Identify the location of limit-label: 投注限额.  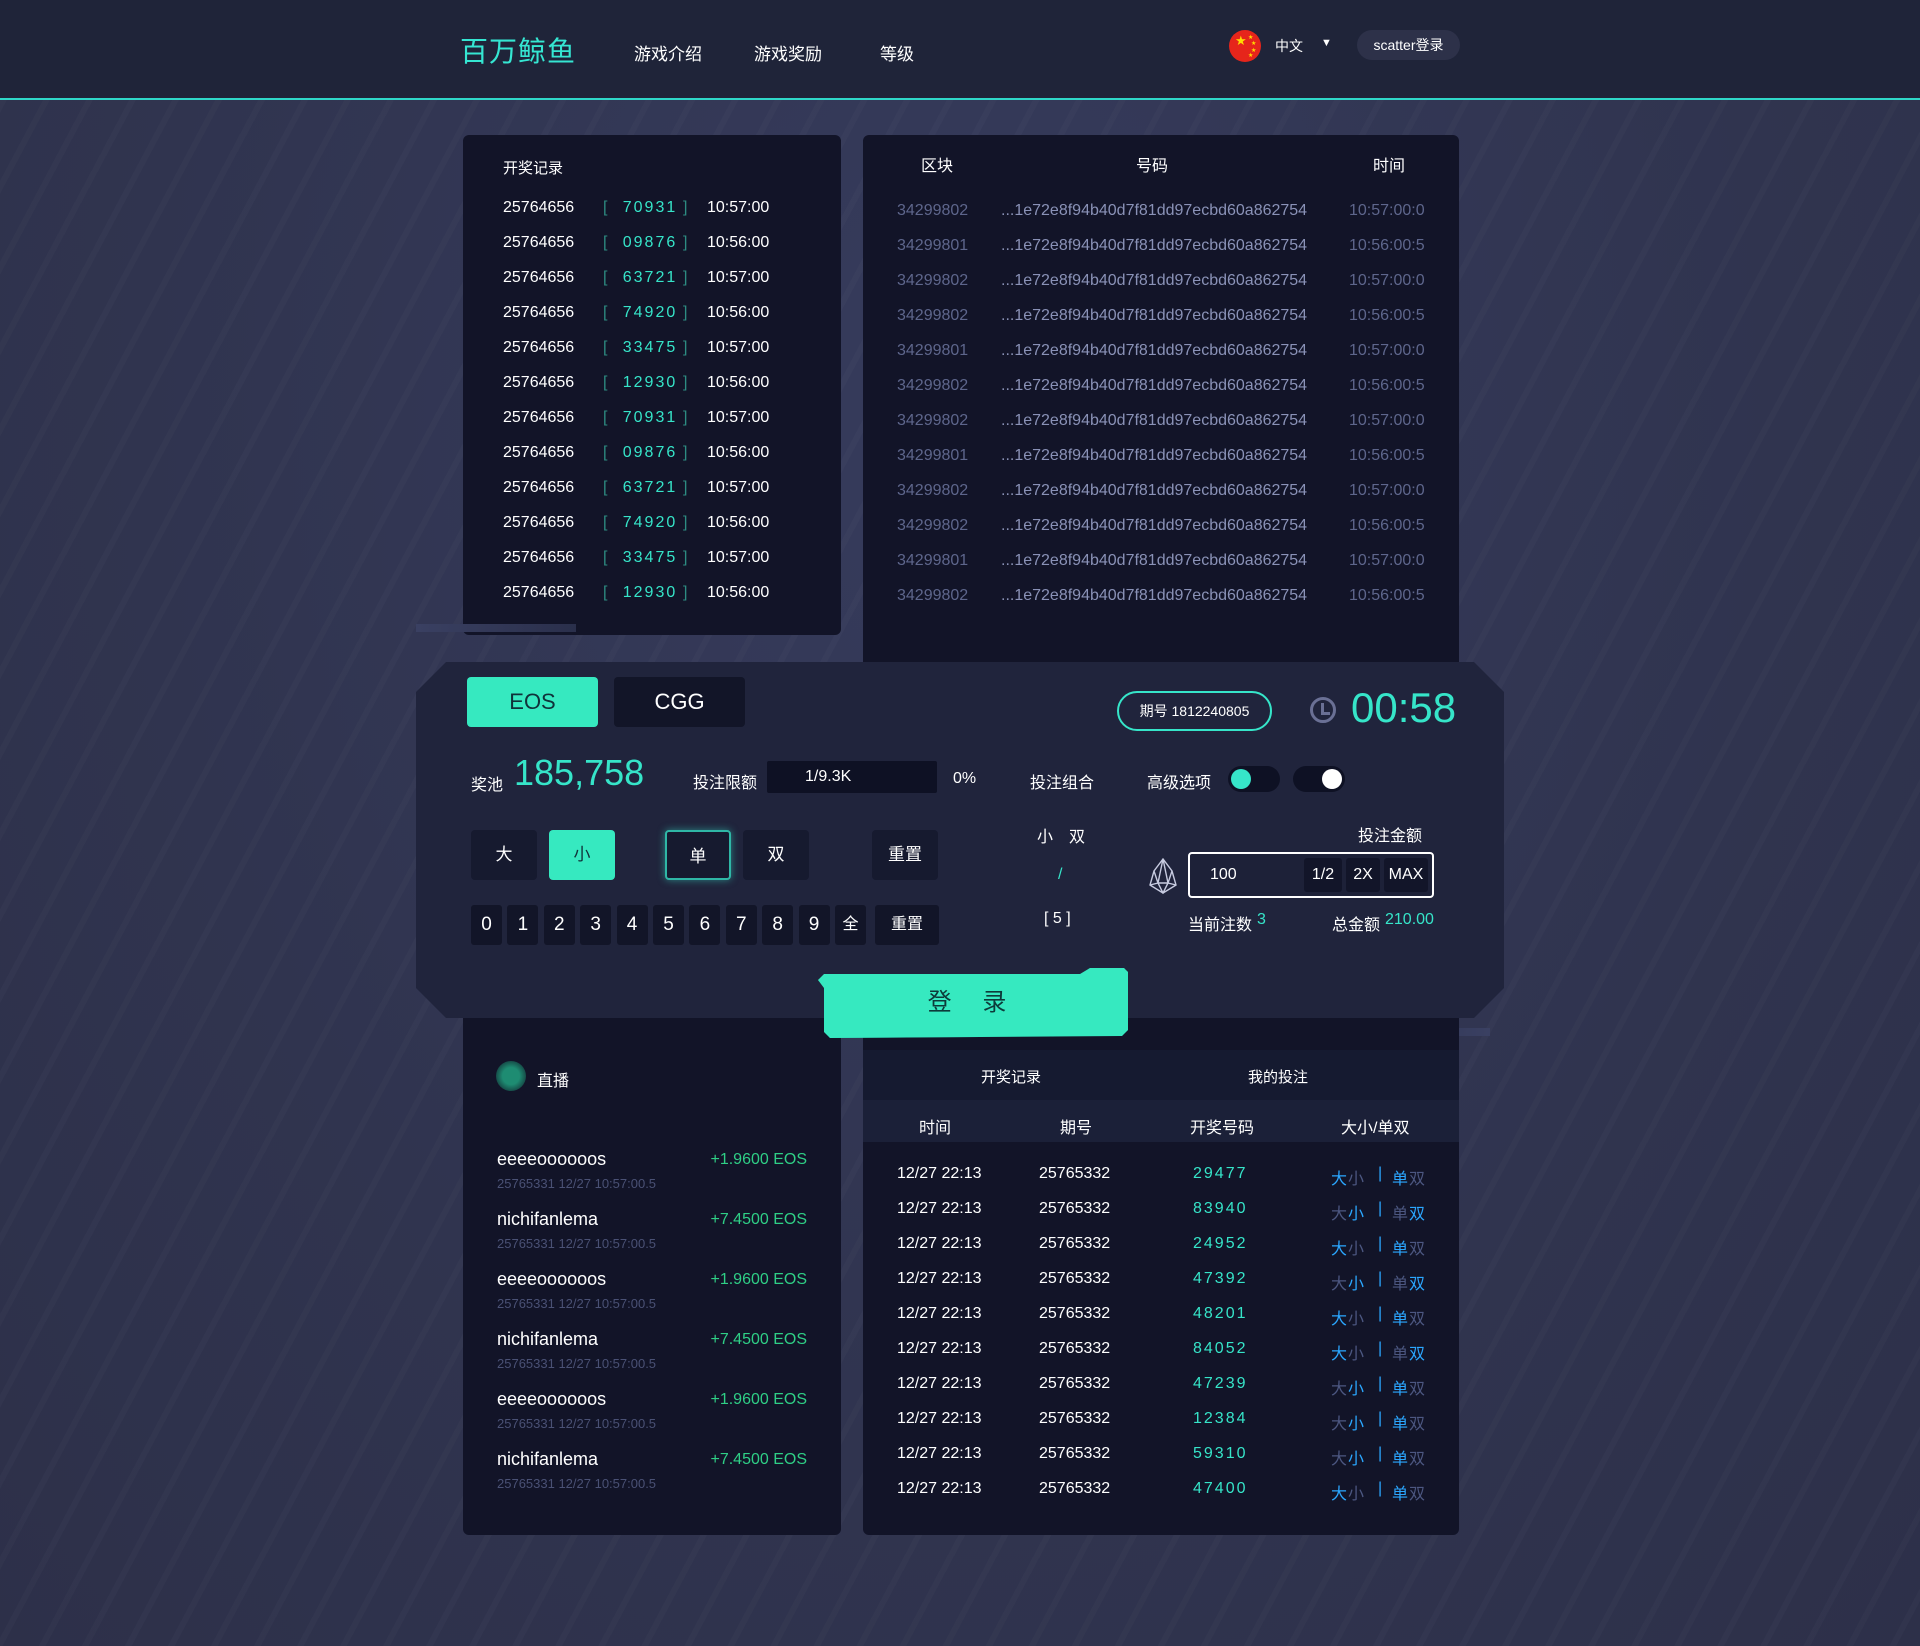
(725, 783).